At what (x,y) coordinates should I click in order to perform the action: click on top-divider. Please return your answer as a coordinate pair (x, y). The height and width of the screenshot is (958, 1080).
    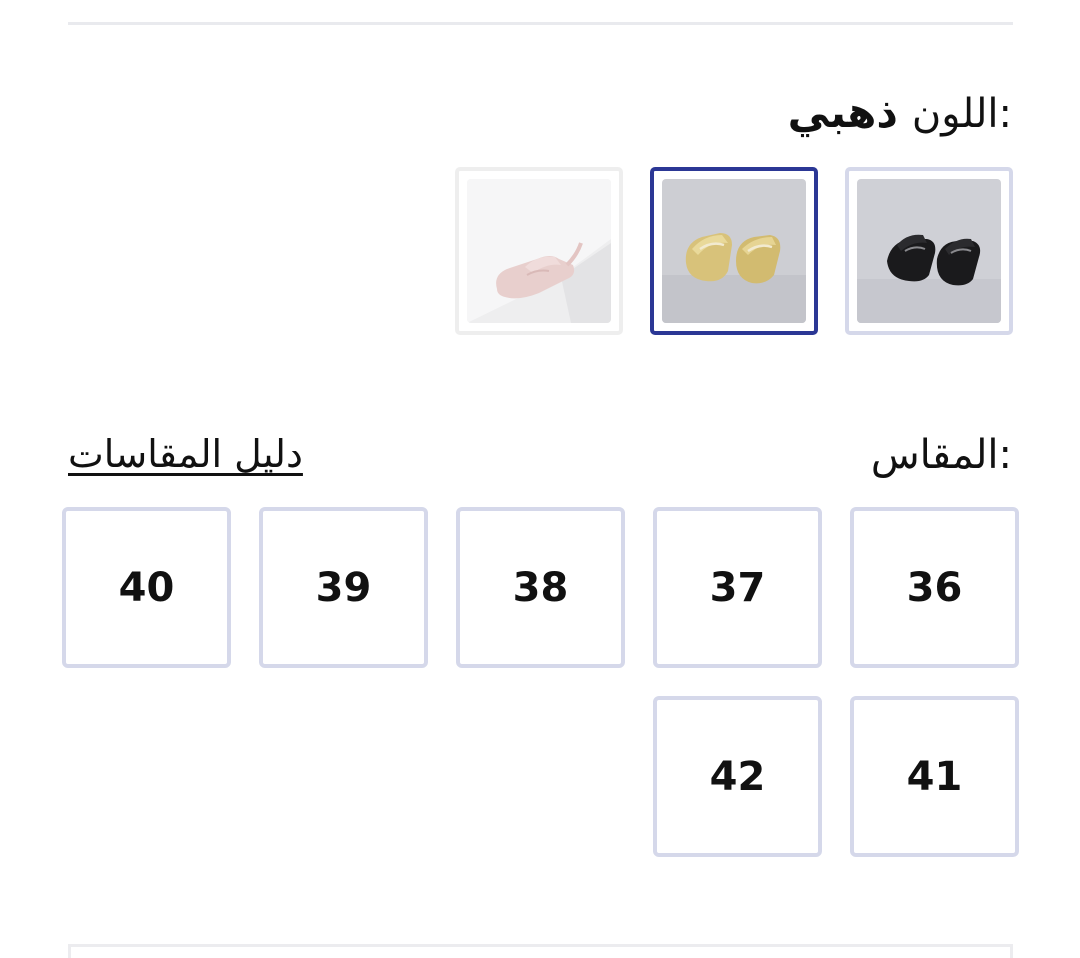
    Looking at the image, I should click on (540, 23).